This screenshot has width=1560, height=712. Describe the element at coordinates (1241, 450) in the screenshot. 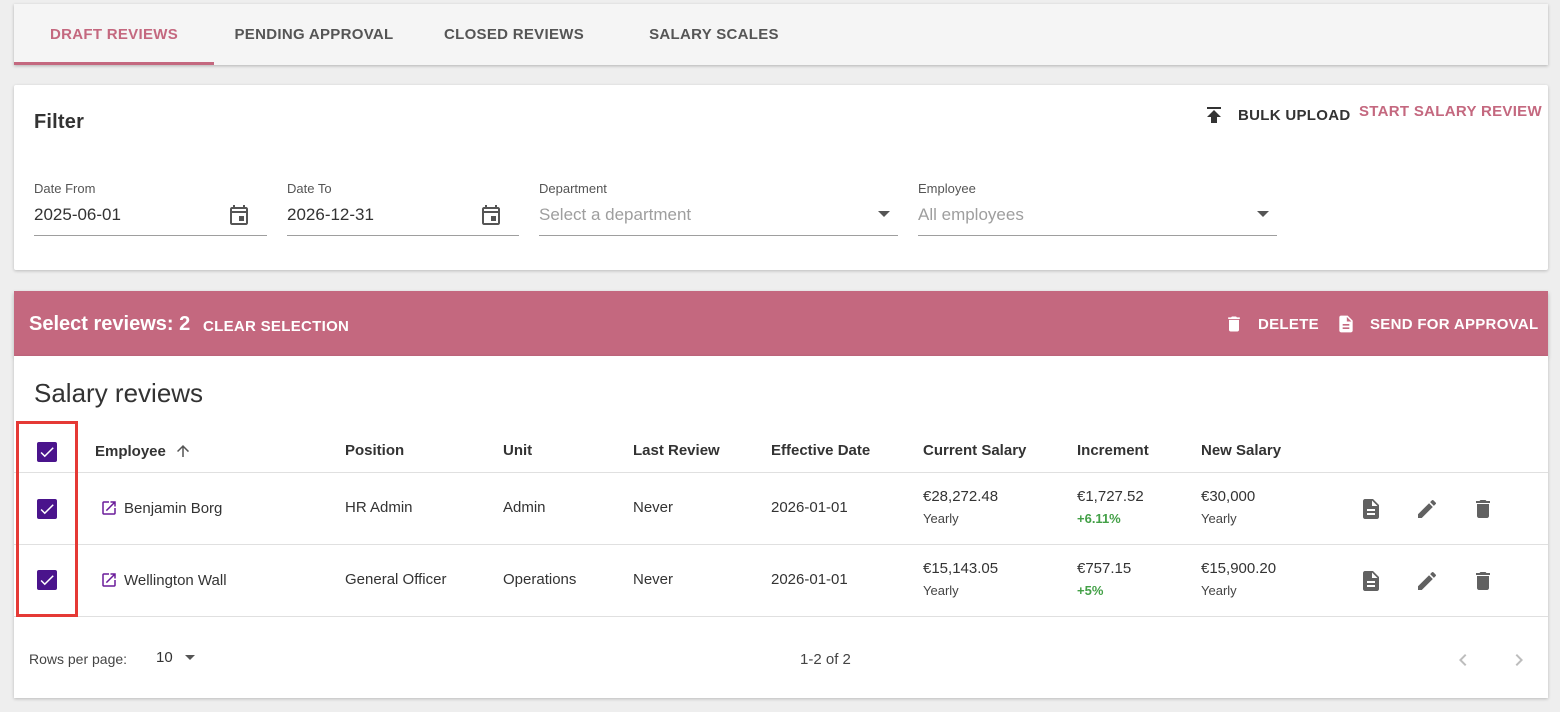

I see `column-header-new-salary: New Salary` at that location.